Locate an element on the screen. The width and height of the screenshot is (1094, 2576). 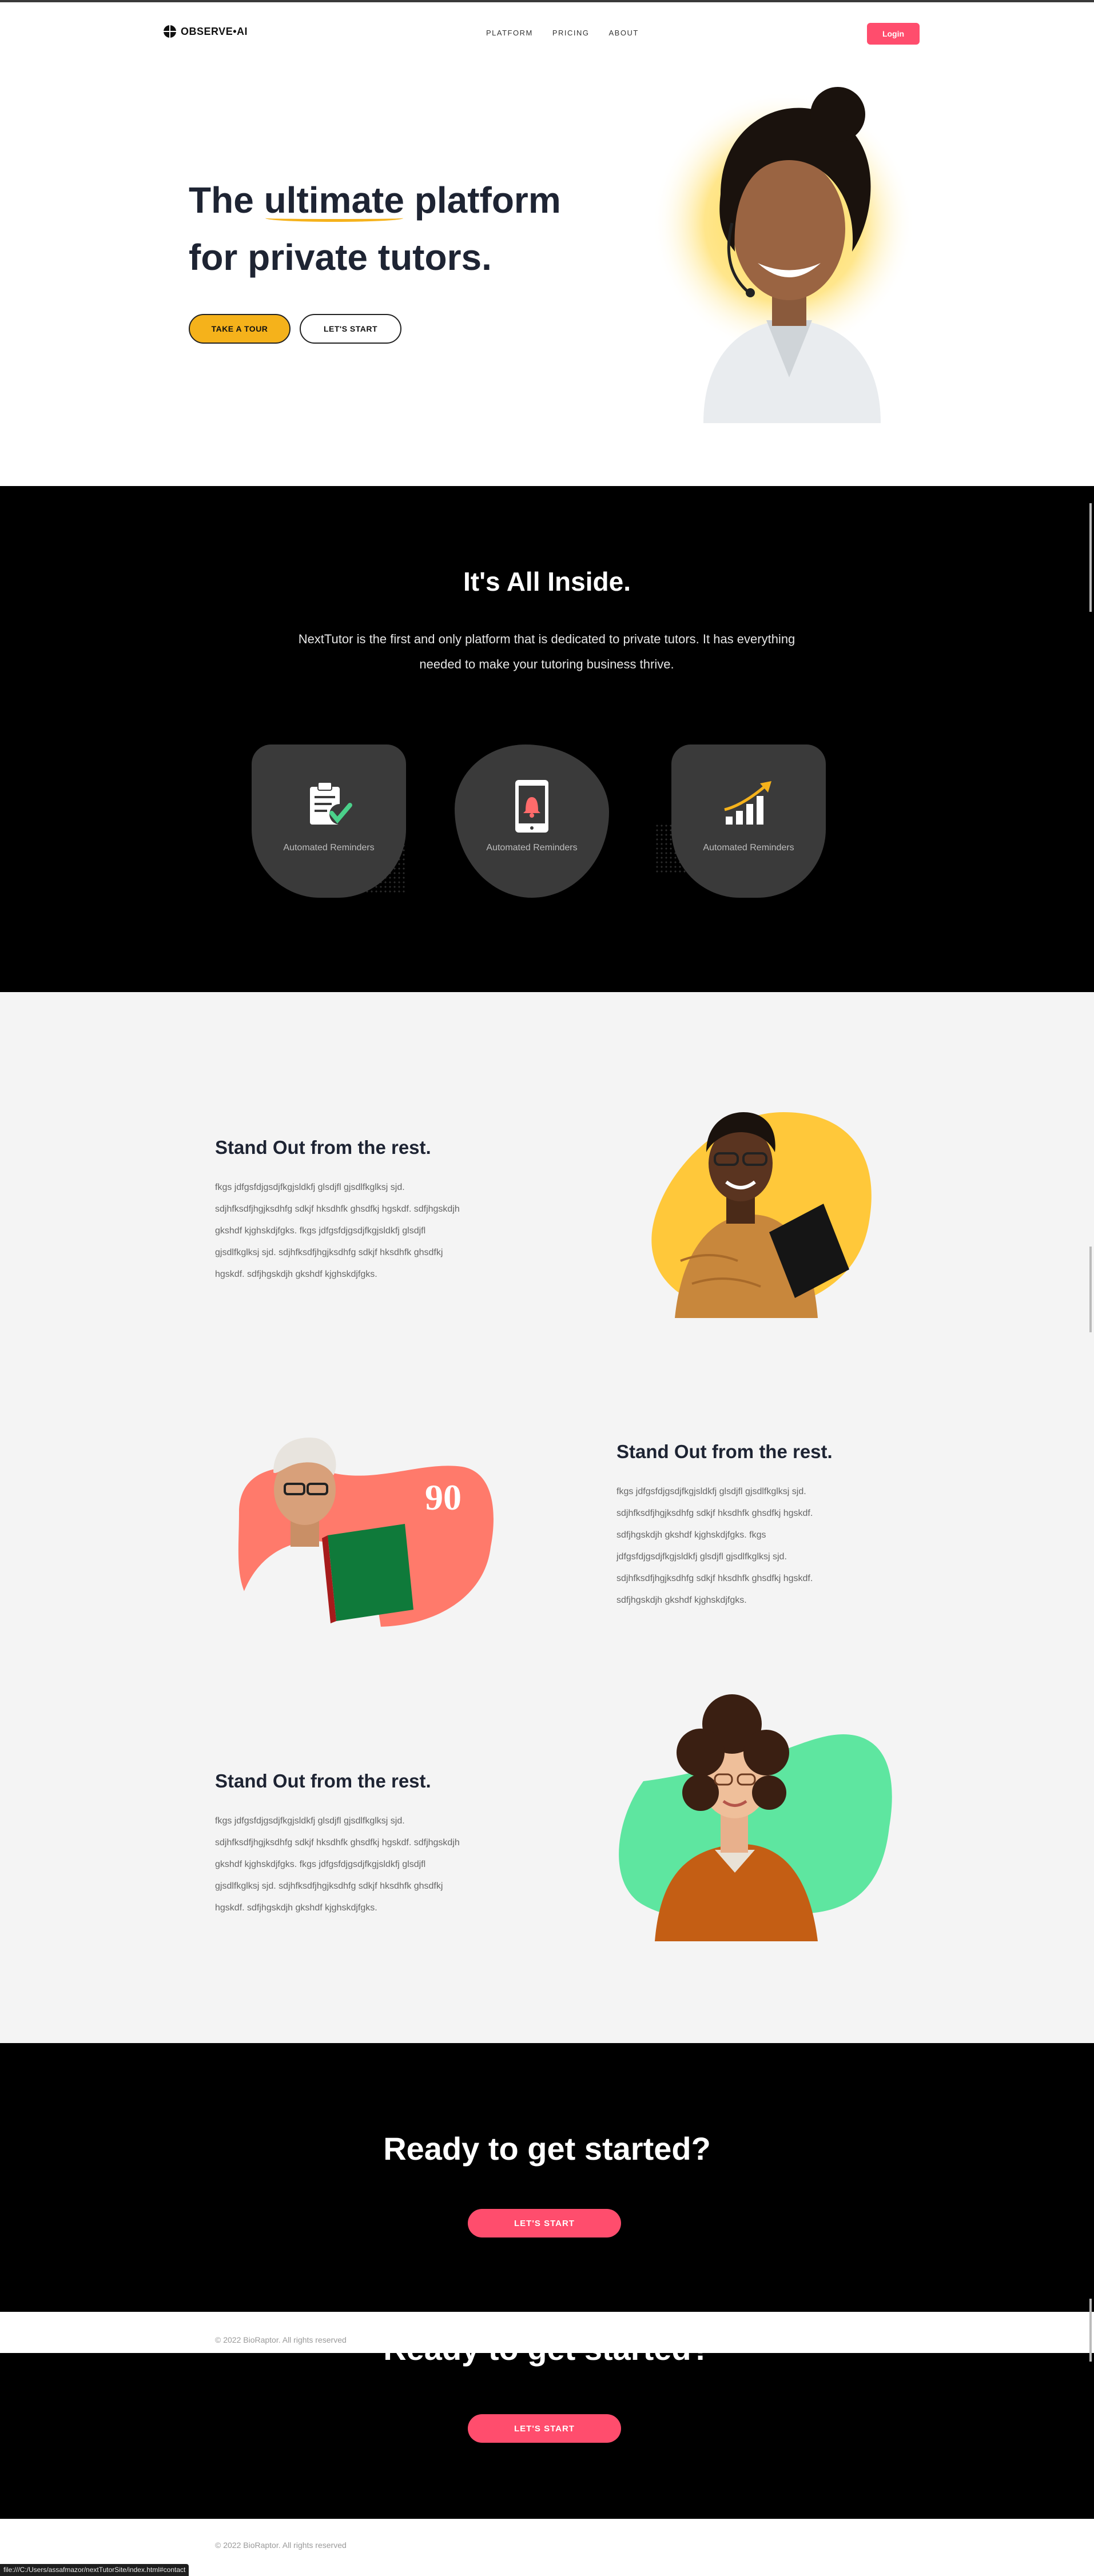
hero-title-line2: for private tutors. is located at coordinates (340, 257).